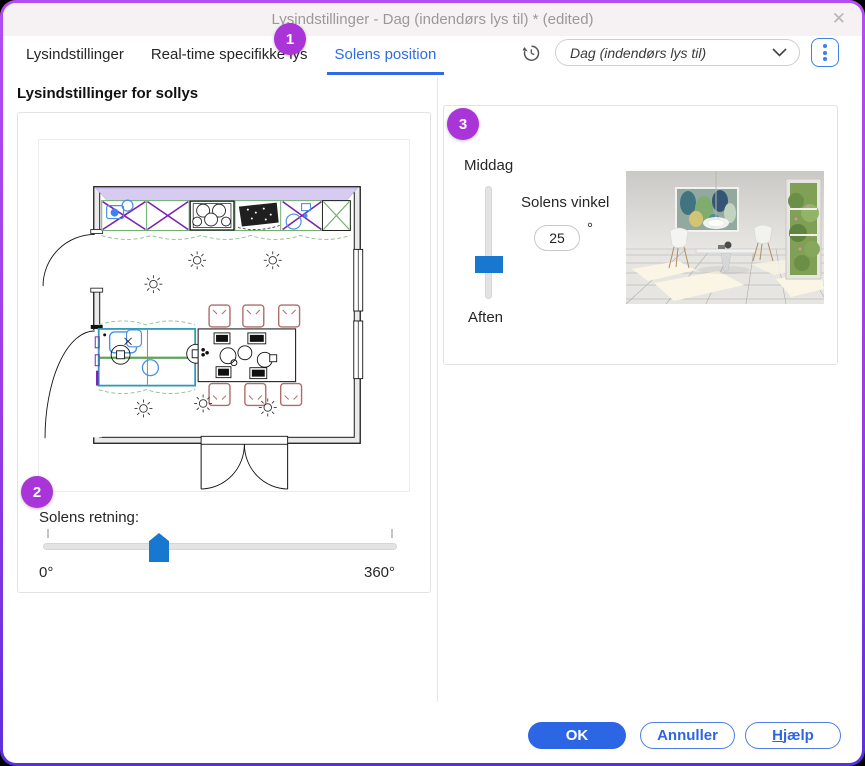 The width and height of the screenshot is (865, 766). What do you see at coordinates (557, 238) in the screenshot?
I see `sun-angle-input` at bounding box center [557, 238].